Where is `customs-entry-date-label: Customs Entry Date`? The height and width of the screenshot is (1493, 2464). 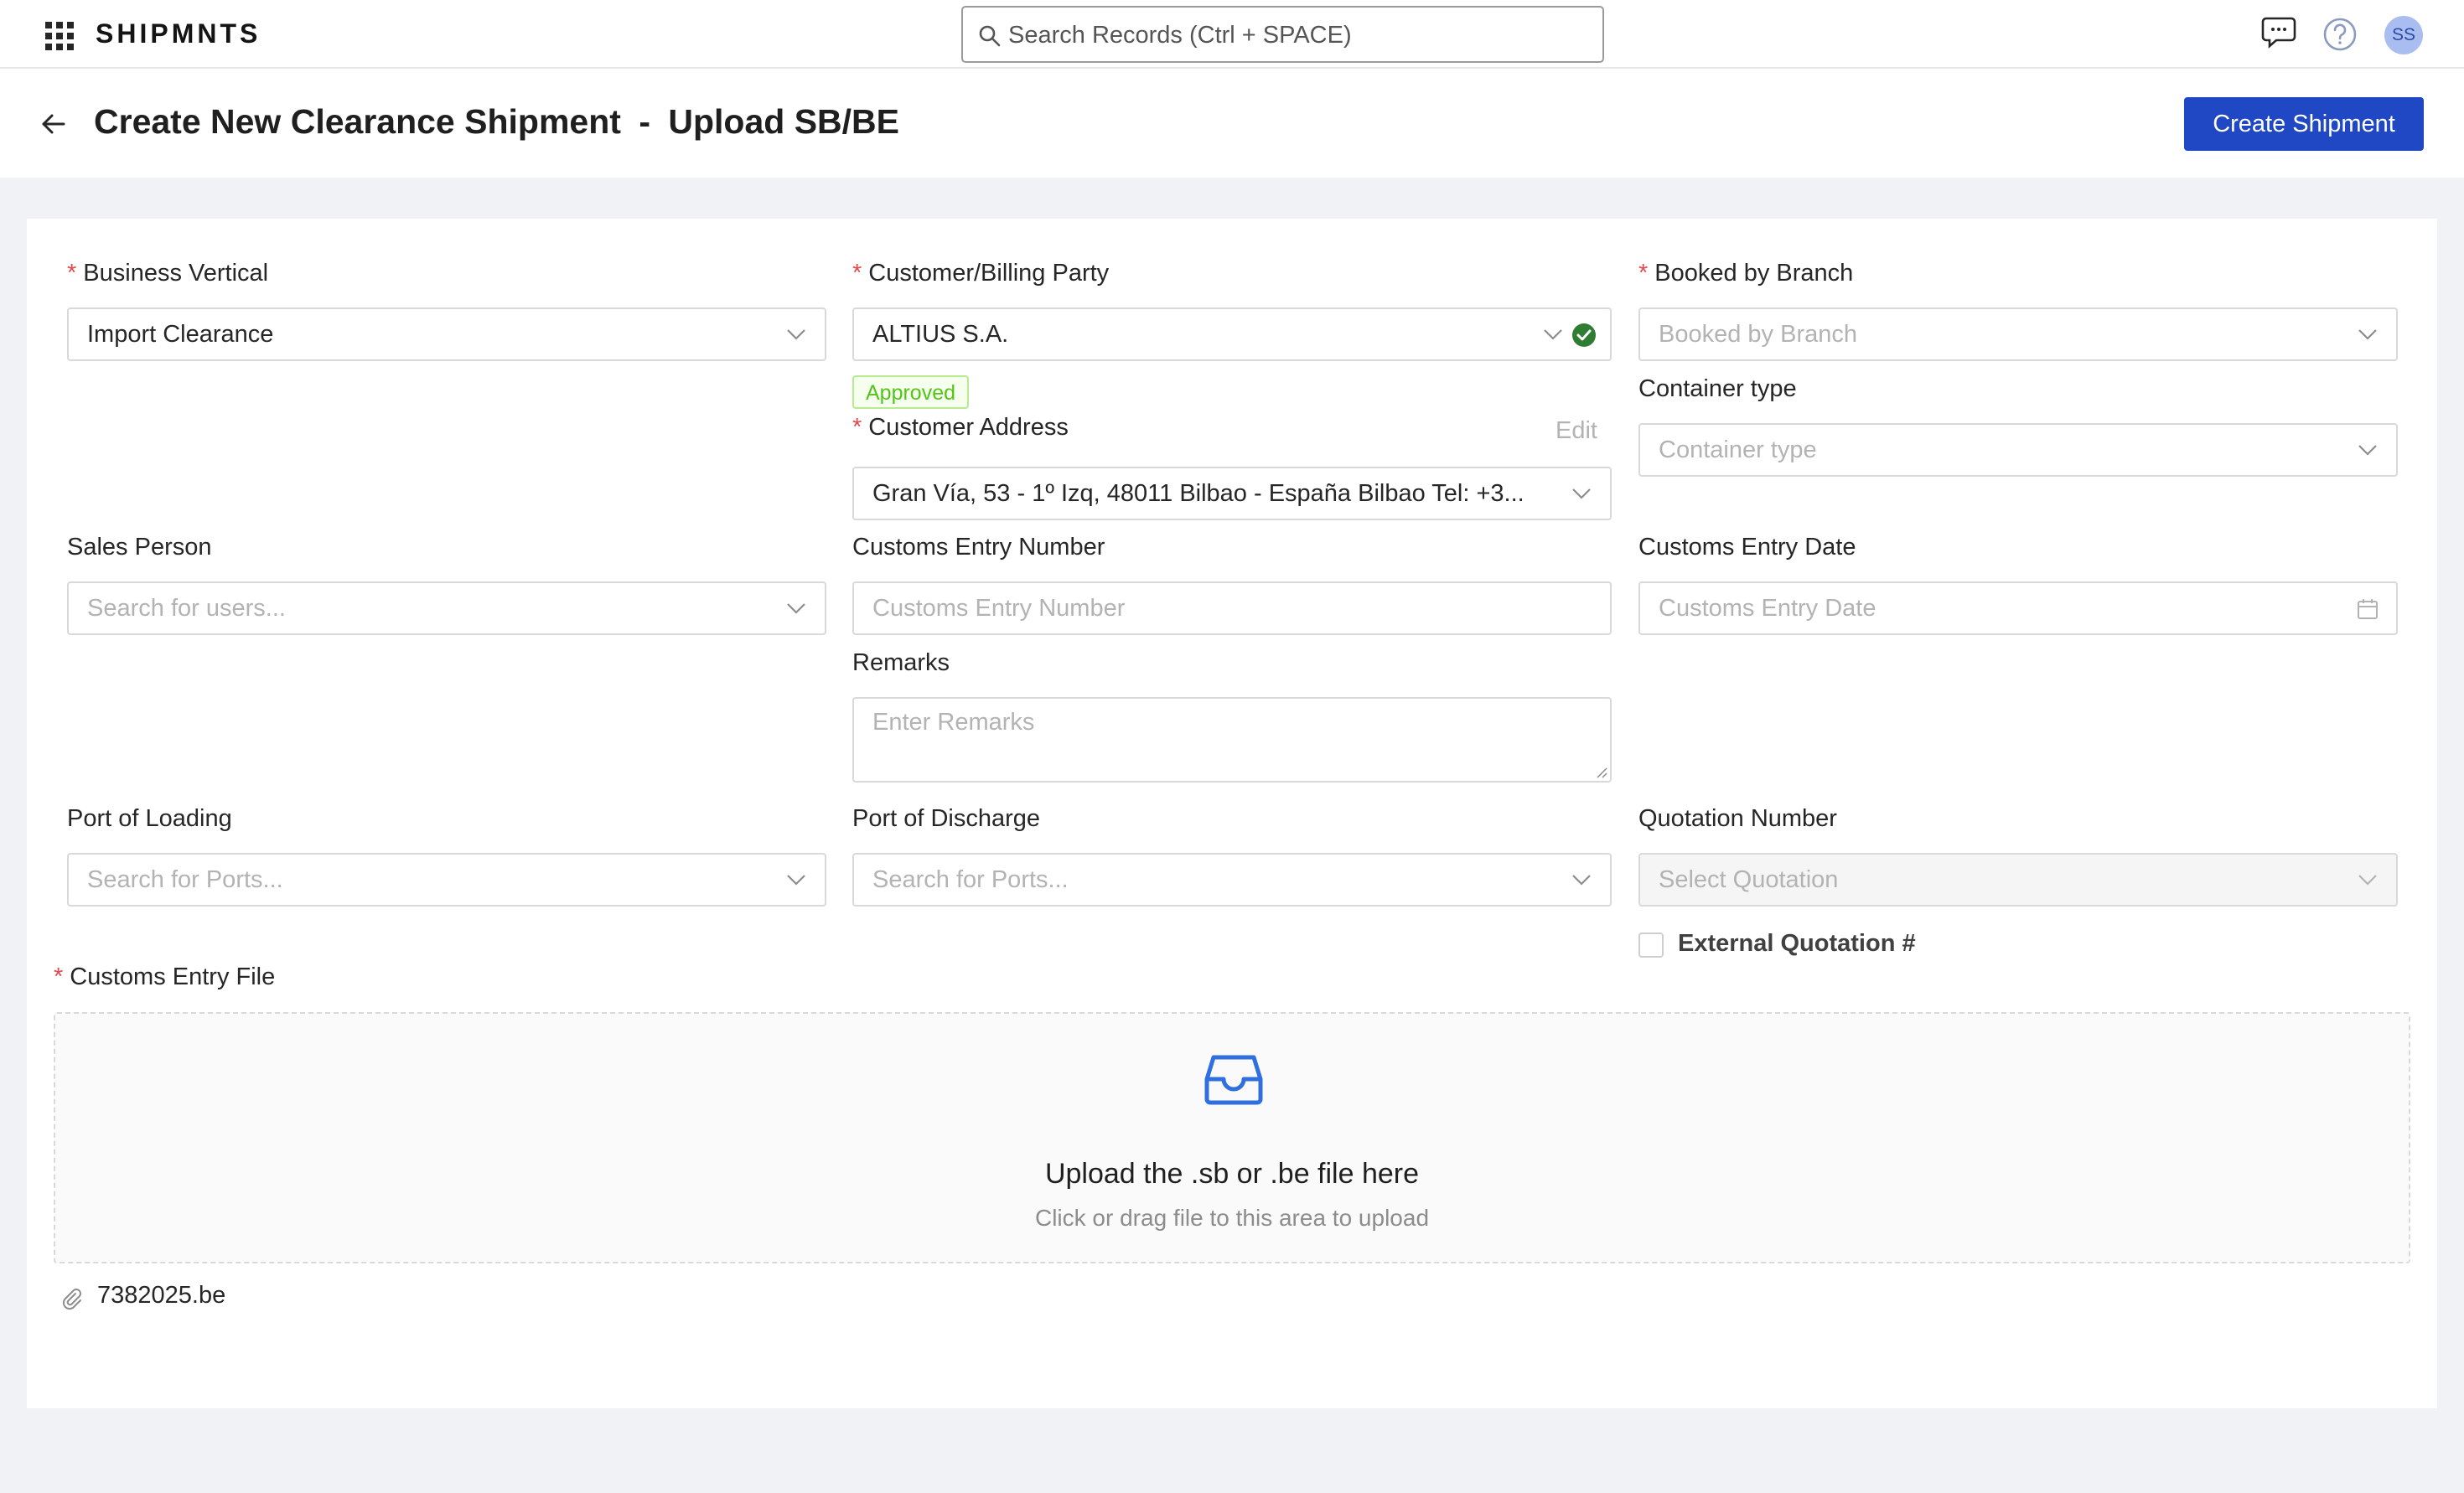
customs-entry-date-label: Customs Entry Date is located at coordinates (1747, 547).